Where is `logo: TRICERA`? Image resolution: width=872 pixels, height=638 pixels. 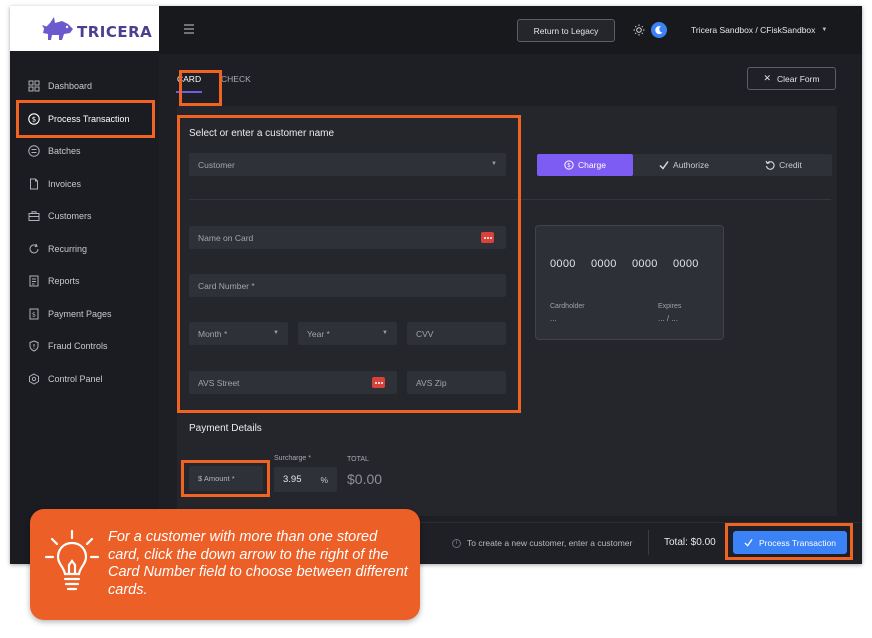 logo: TRICERA is located at coordinates (84, 28).